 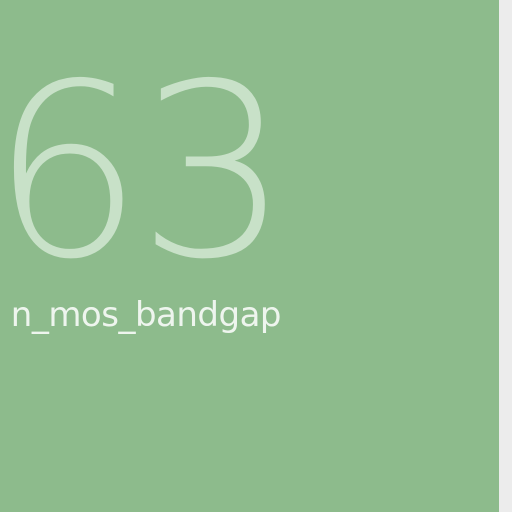 What do you see at coordinates (146, 315) in the screenshot?
I see `stat-label: n_mos_bandgap` at bounding box center [146, 315].